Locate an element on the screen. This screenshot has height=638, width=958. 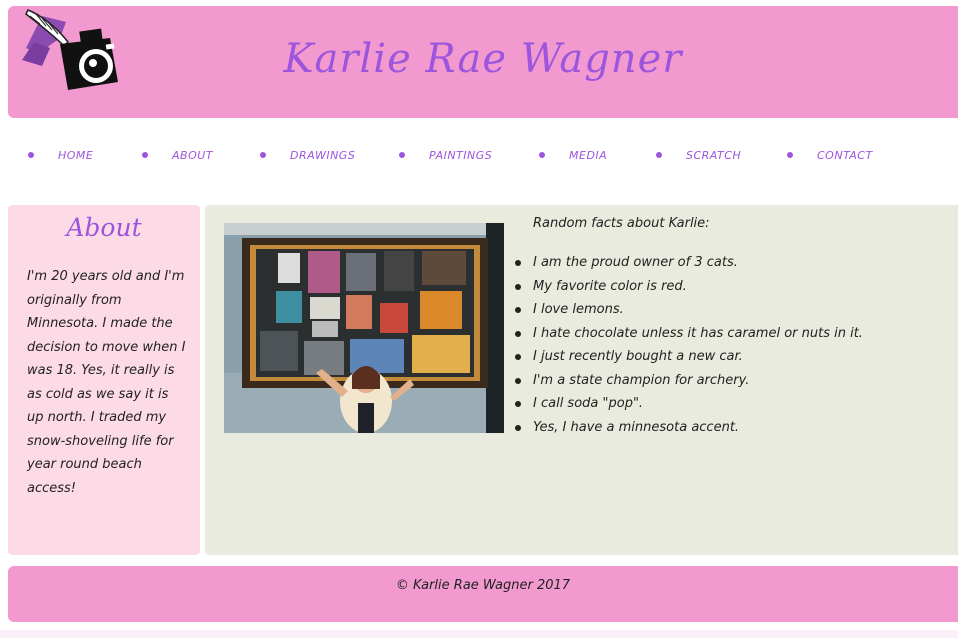
list-item: I am the proud owner of 3 cats. is located at coordinates (688, 263).